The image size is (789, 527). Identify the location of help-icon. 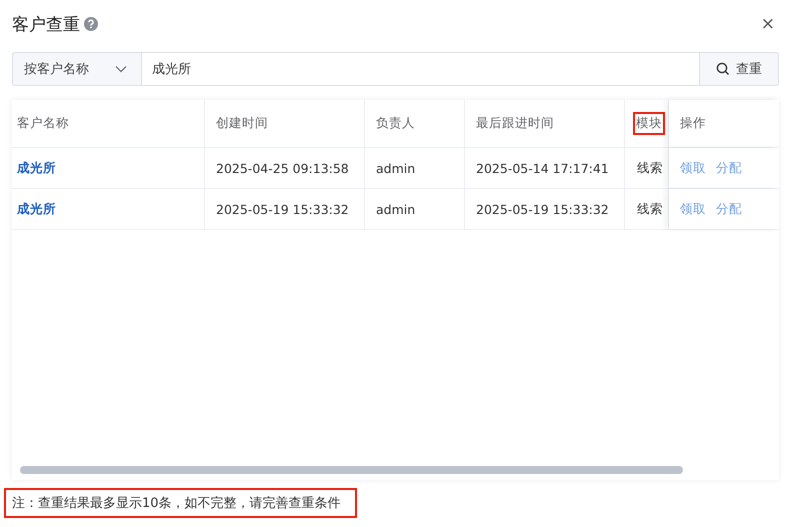
(91, 24).